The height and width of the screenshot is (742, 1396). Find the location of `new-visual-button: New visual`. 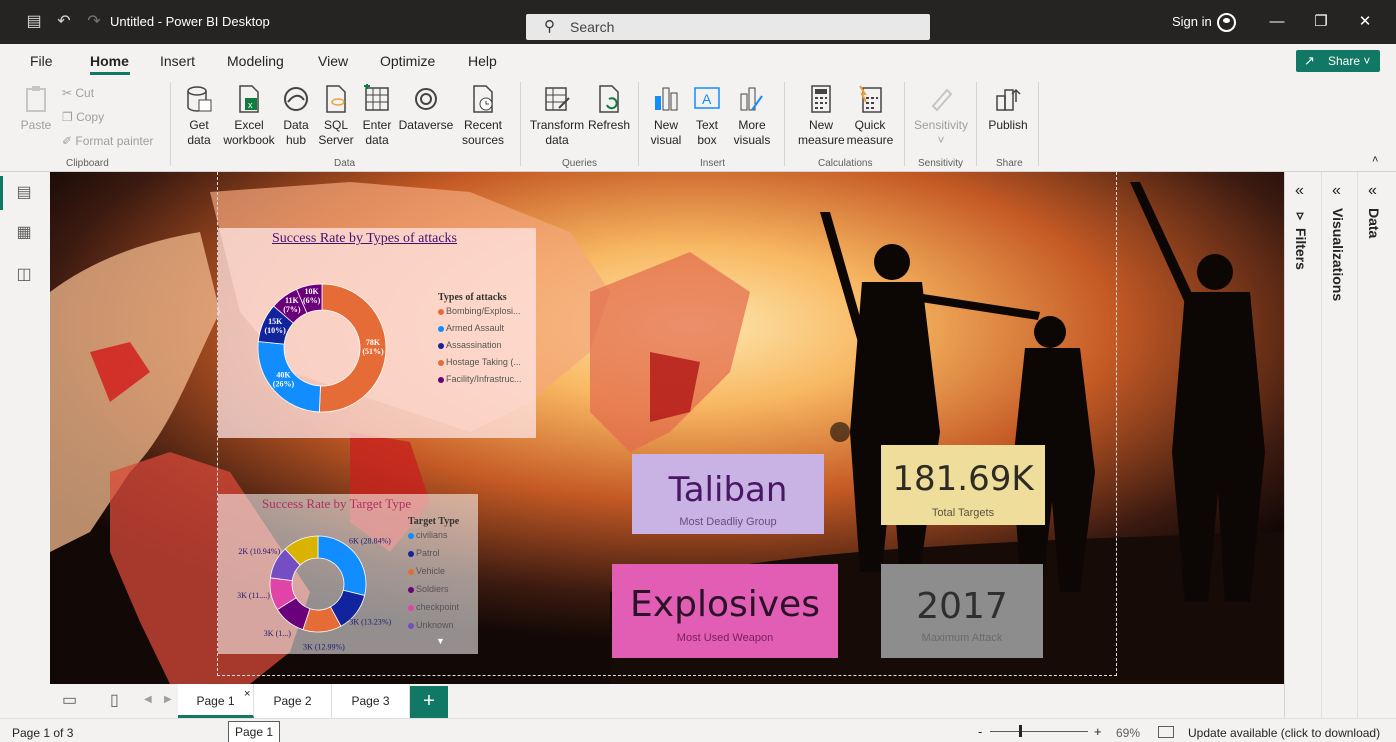

new-visual-button: New visual is located at coordinates (666, 116).